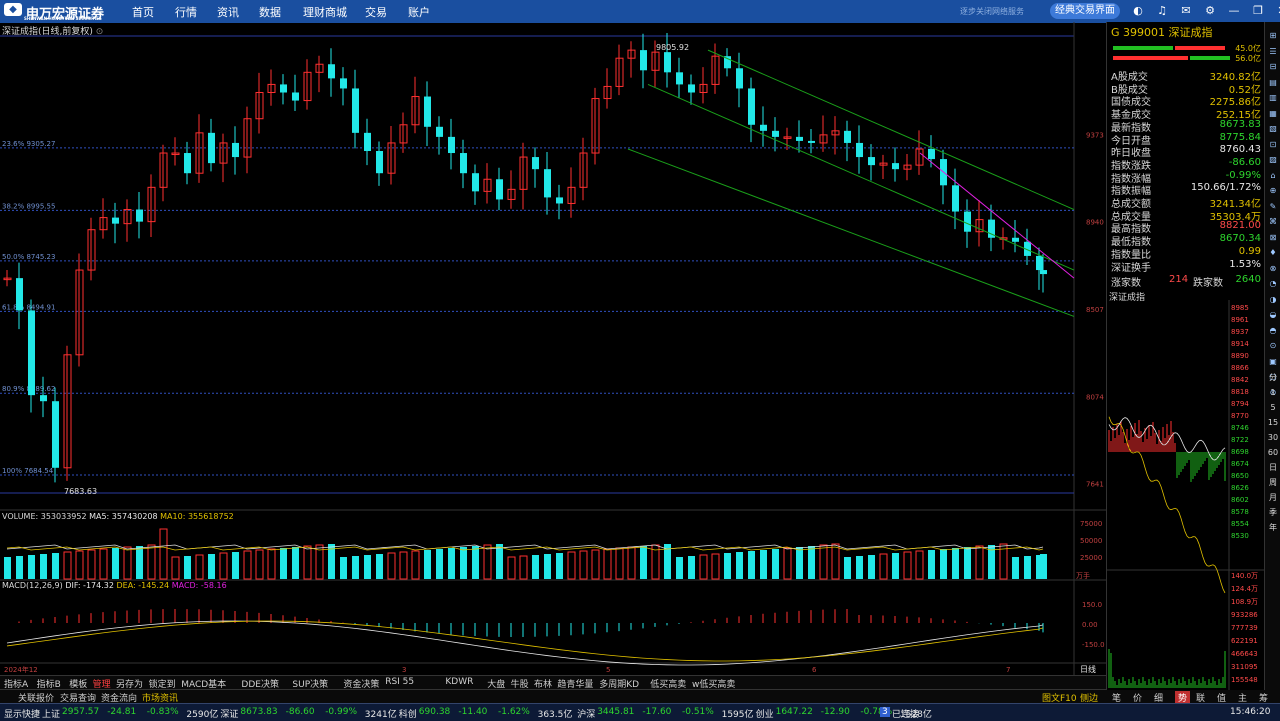 The width and height of the screenshot is (1280, 721). What do you see at coordinates (1244, 667) in the screenshot?
I see `intraday-vol-tick-7: 311095` at bounding box center [1244, 667].